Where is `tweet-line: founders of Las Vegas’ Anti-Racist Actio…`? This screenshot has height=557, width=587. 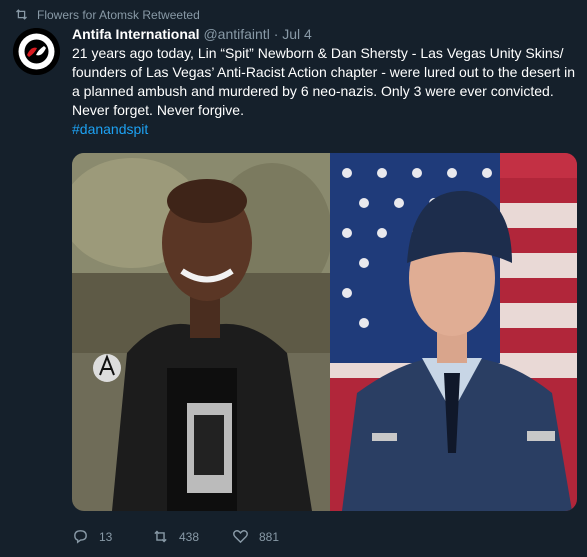
tweet-line: founders of Las Vegas’ Anti-Racist Actio… is located at coordinates (323, 72).